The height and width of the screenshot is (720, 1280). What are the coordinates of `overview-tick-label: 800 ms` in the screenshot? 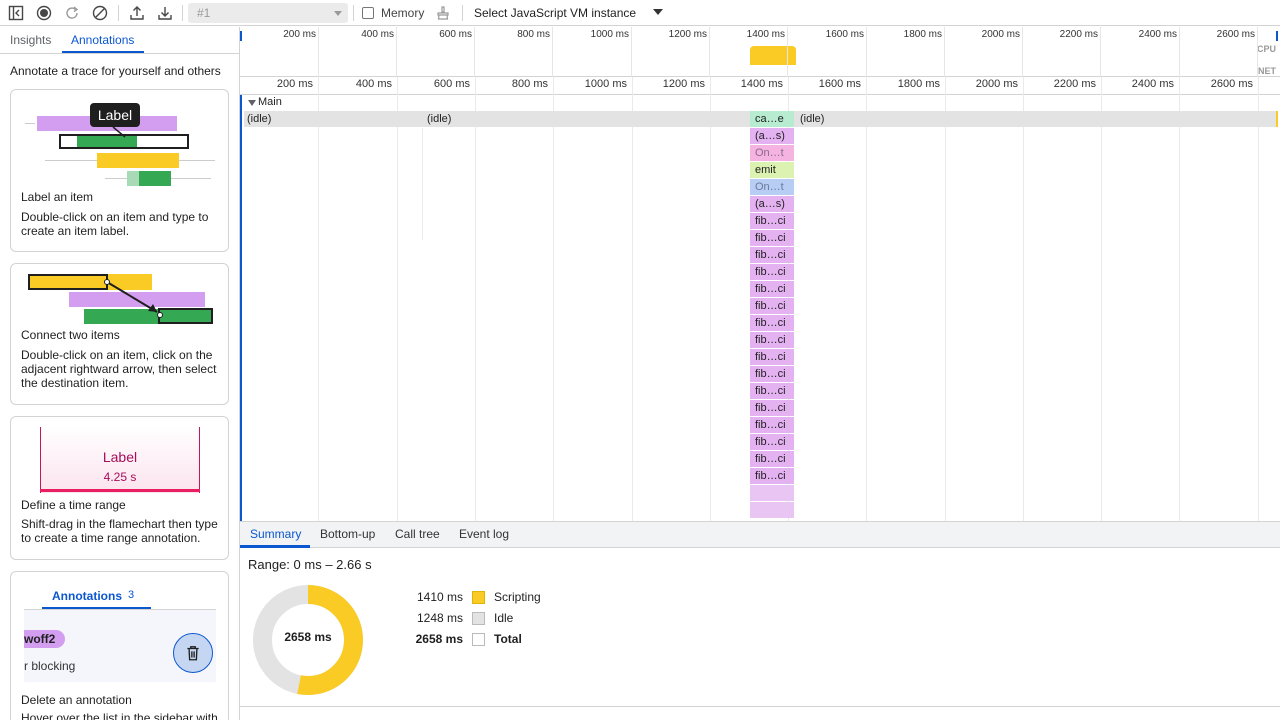 It's located at (533, 34).